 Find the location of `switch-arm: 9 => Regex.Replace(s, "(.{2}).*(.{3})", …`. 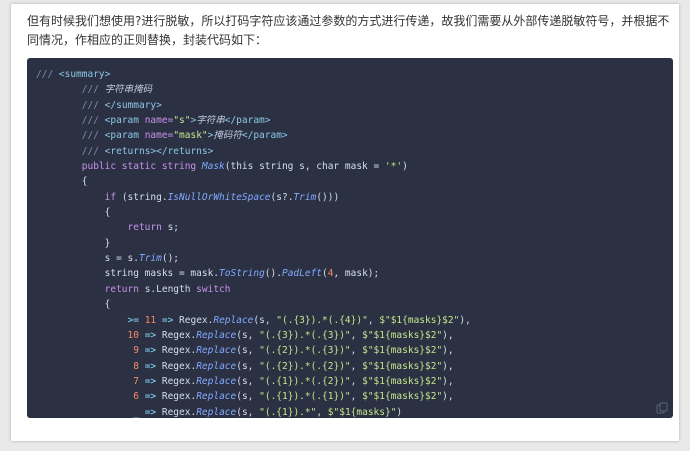

switch-arm: 9 => Regex.Replace(s, "(.{2}).*(.{3})", … is located at coordinates (293, 351).